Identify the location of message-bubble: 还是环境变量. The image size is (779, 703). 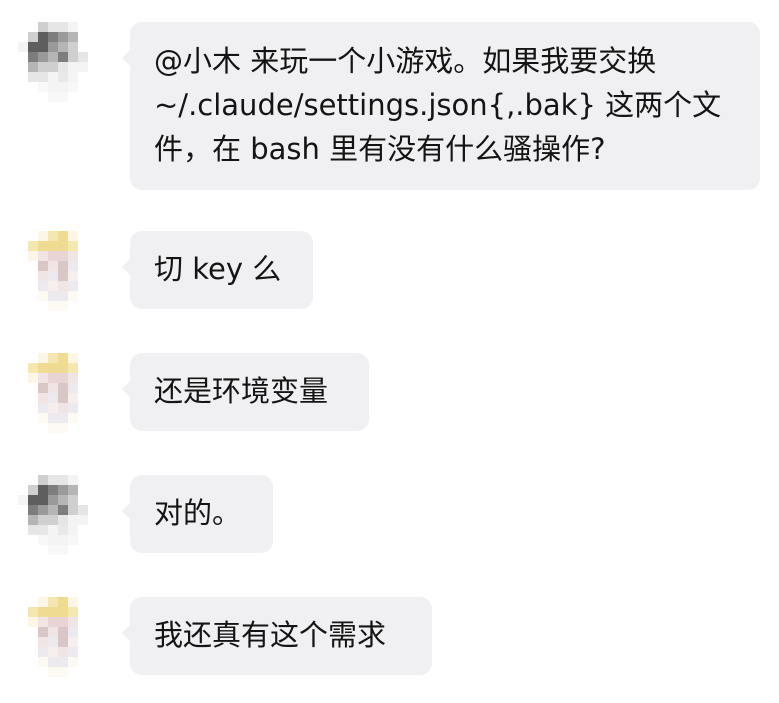
(245, 392).